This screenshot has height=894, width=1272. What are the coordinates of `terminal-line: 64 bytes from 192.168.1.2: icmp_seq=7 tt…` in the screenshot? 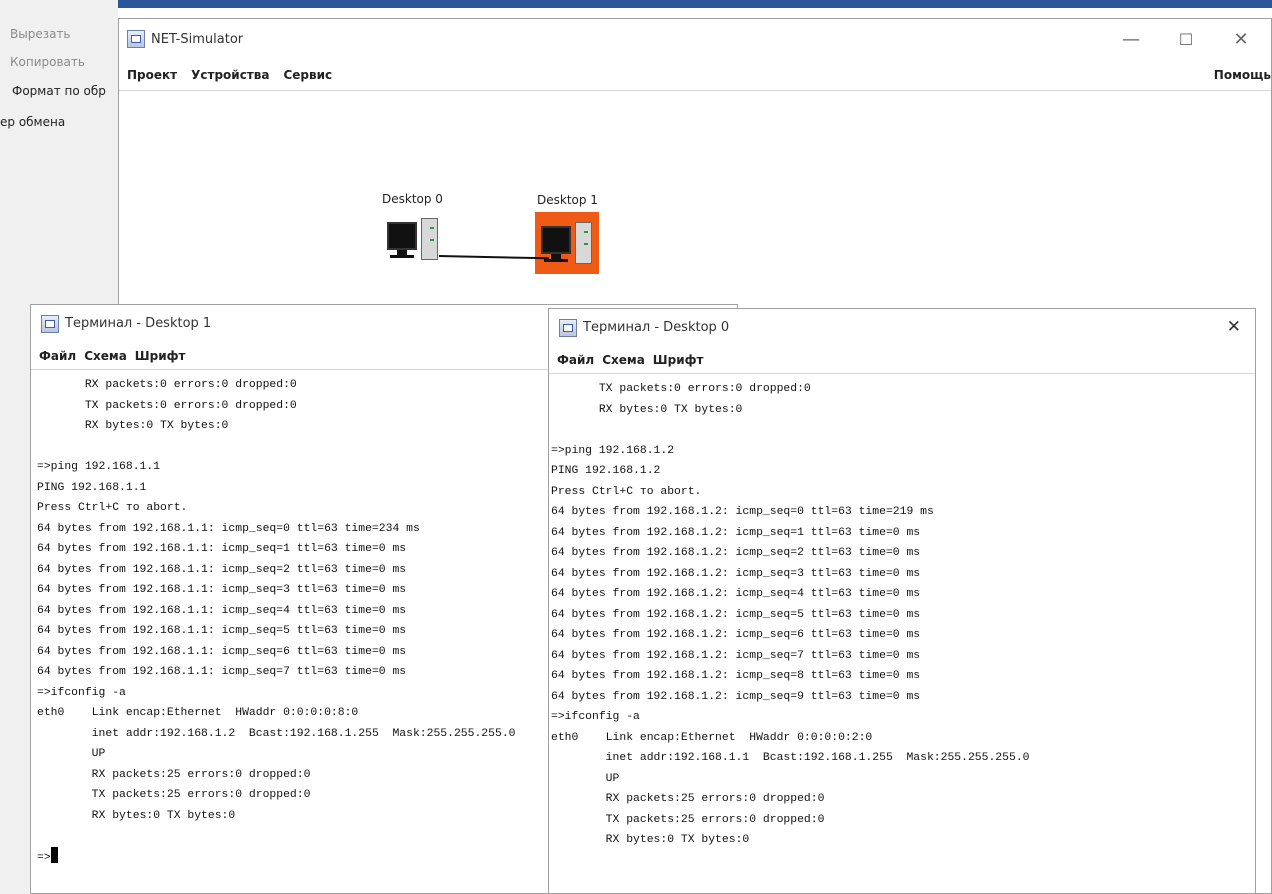 It's located at (736, 655).